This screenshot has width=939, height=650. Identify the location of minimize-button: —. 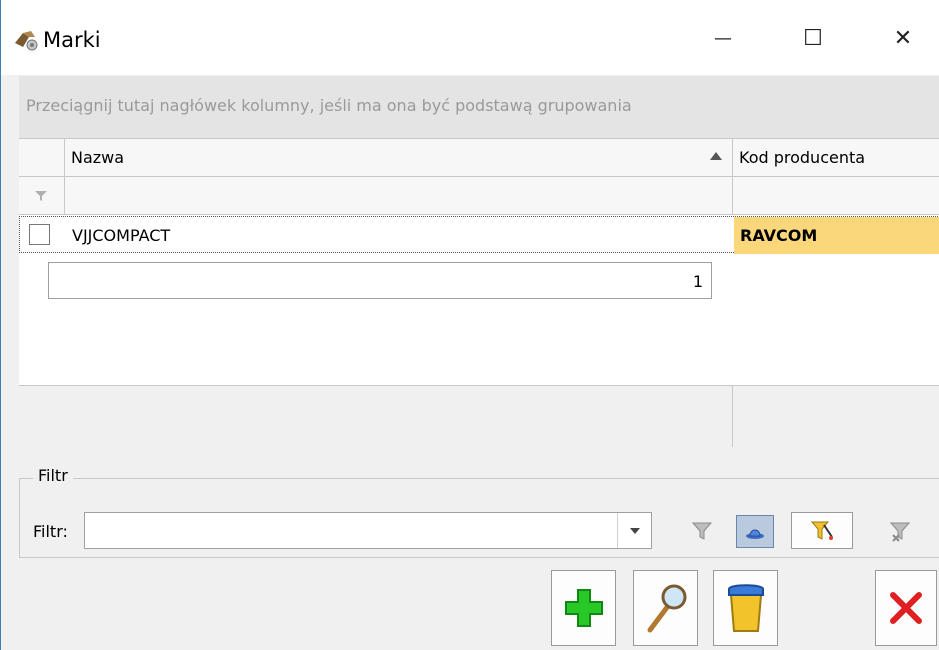
(723, 38).